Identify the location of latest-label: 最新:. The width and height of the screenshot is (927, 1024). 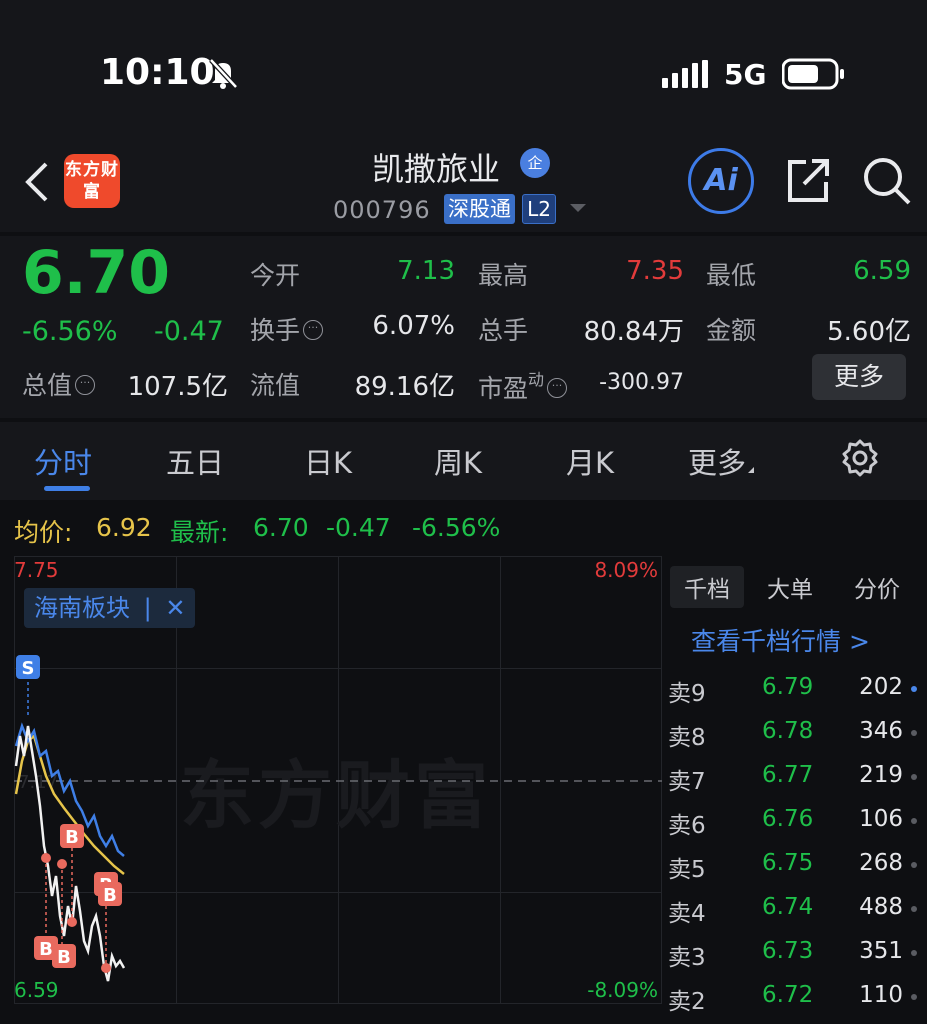
(199, 532).